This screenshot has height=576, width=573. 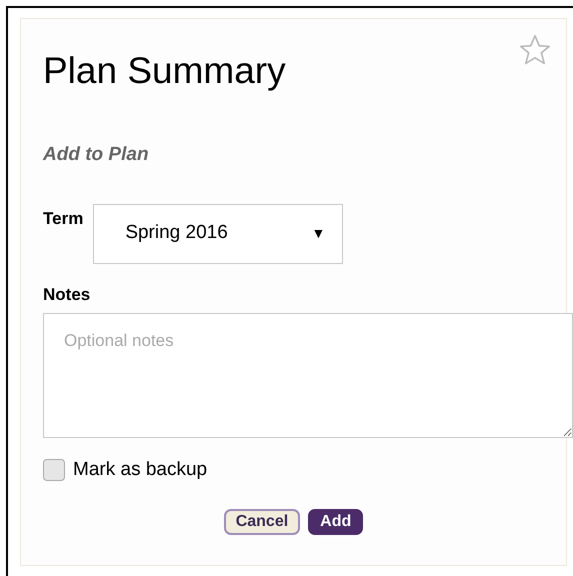 What do you see at coordinates (164, 71) in the screenshot?
I see `page-title: Plan Summary` at bounding box center [164, 71].